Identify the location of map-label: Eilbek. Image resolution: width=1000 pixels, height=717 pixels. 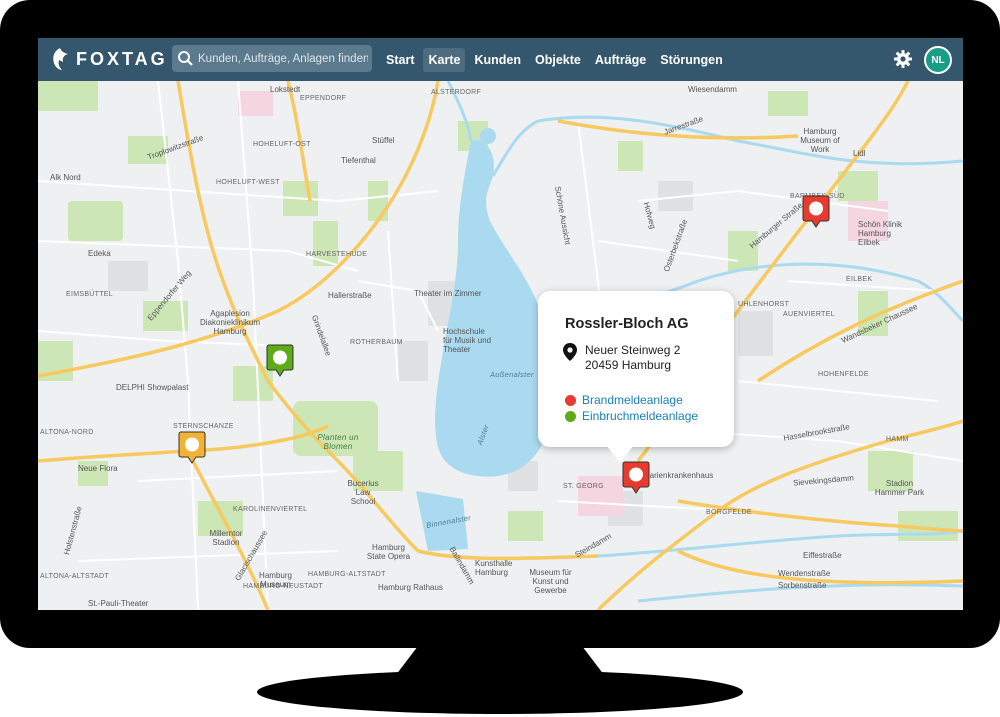
(859, 279).